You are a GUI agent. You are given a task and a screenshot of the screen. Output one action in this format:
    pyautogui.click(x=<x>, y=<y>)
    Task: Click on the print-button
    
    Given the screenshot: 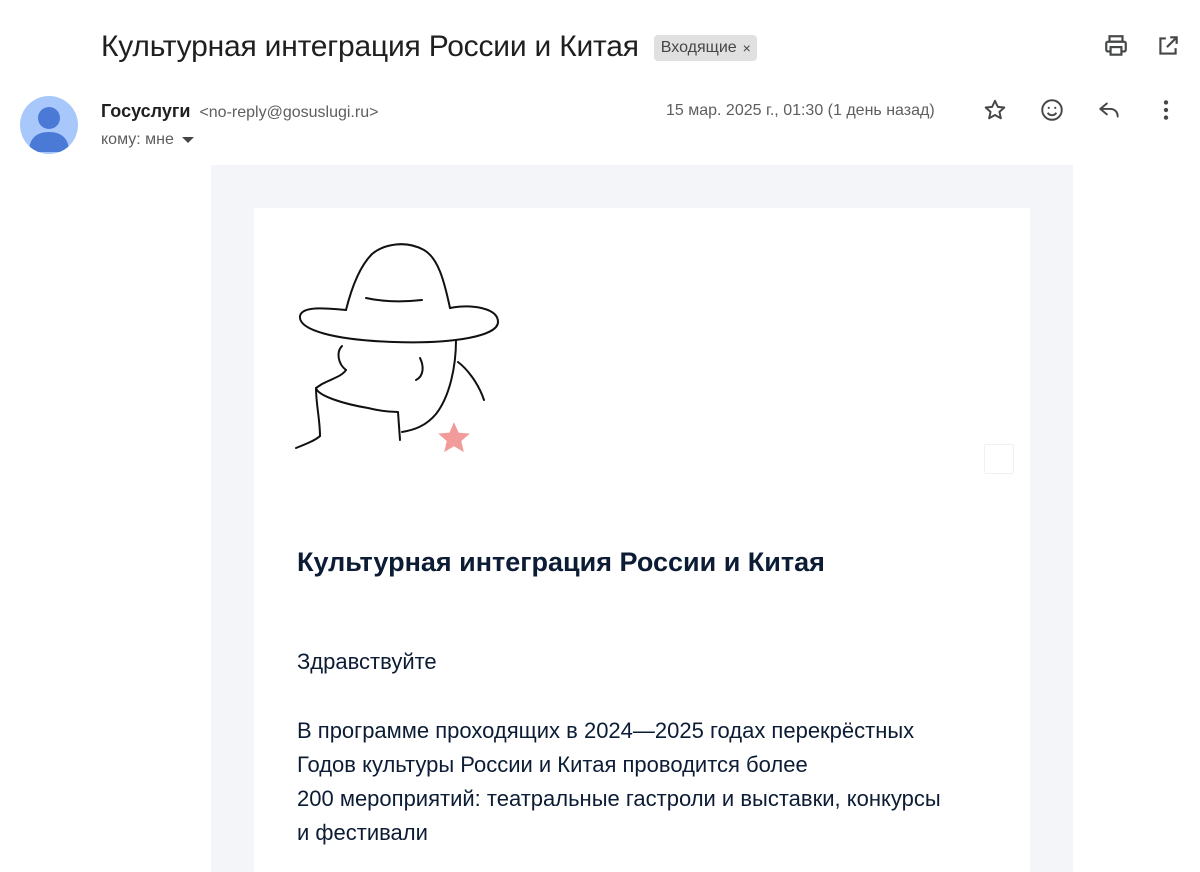 What is the action you would take?
    pyautogui.click(x=1116, y=46)
    